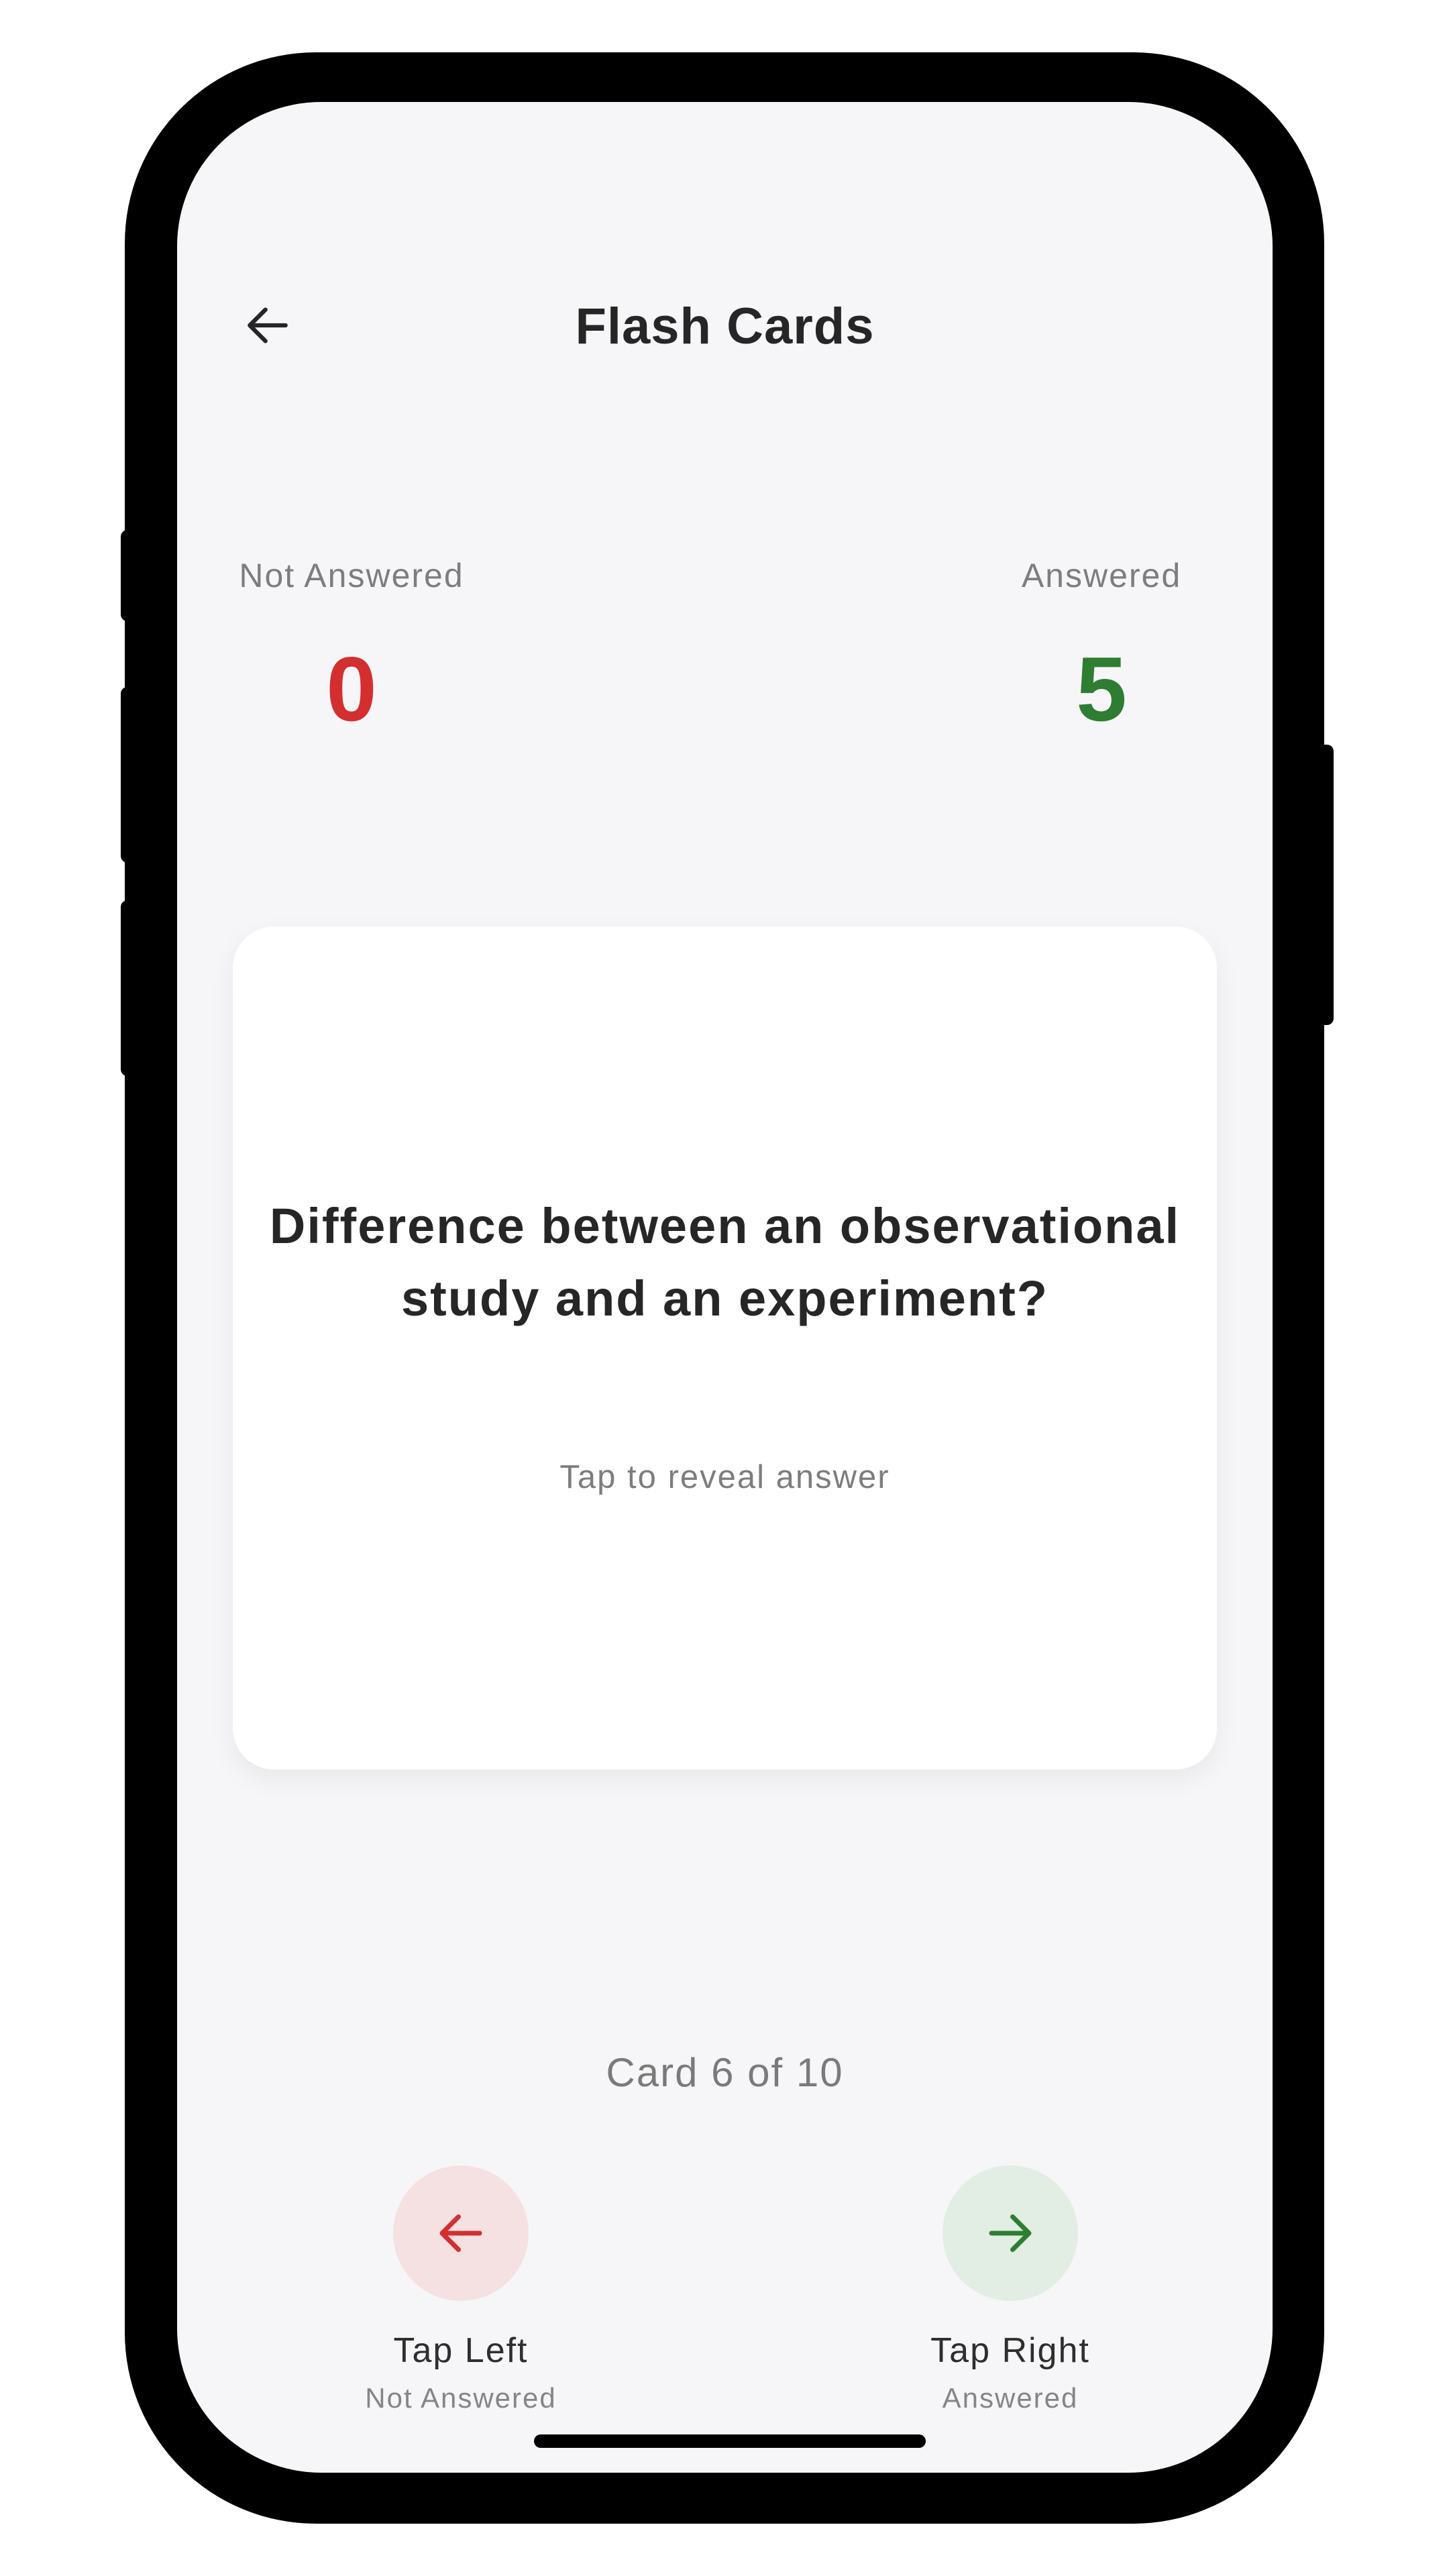 This screenshot has width=1449, height=2576. Describe the element at coordinates (127, 575) in the screenshot. I see `mute-switch` at that location.